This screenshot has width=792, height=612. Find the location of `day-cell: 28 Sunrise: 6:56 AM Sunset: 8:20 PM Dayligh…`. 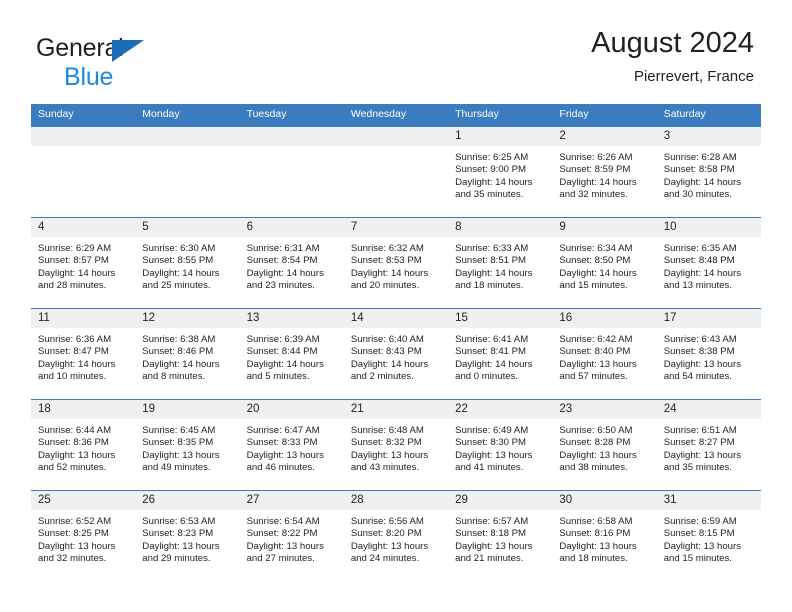

day-cell: 28 Sunrise: 6:56 AM Sunset: 8:20 PM Dayligh… is located at coordinates (396, 535).